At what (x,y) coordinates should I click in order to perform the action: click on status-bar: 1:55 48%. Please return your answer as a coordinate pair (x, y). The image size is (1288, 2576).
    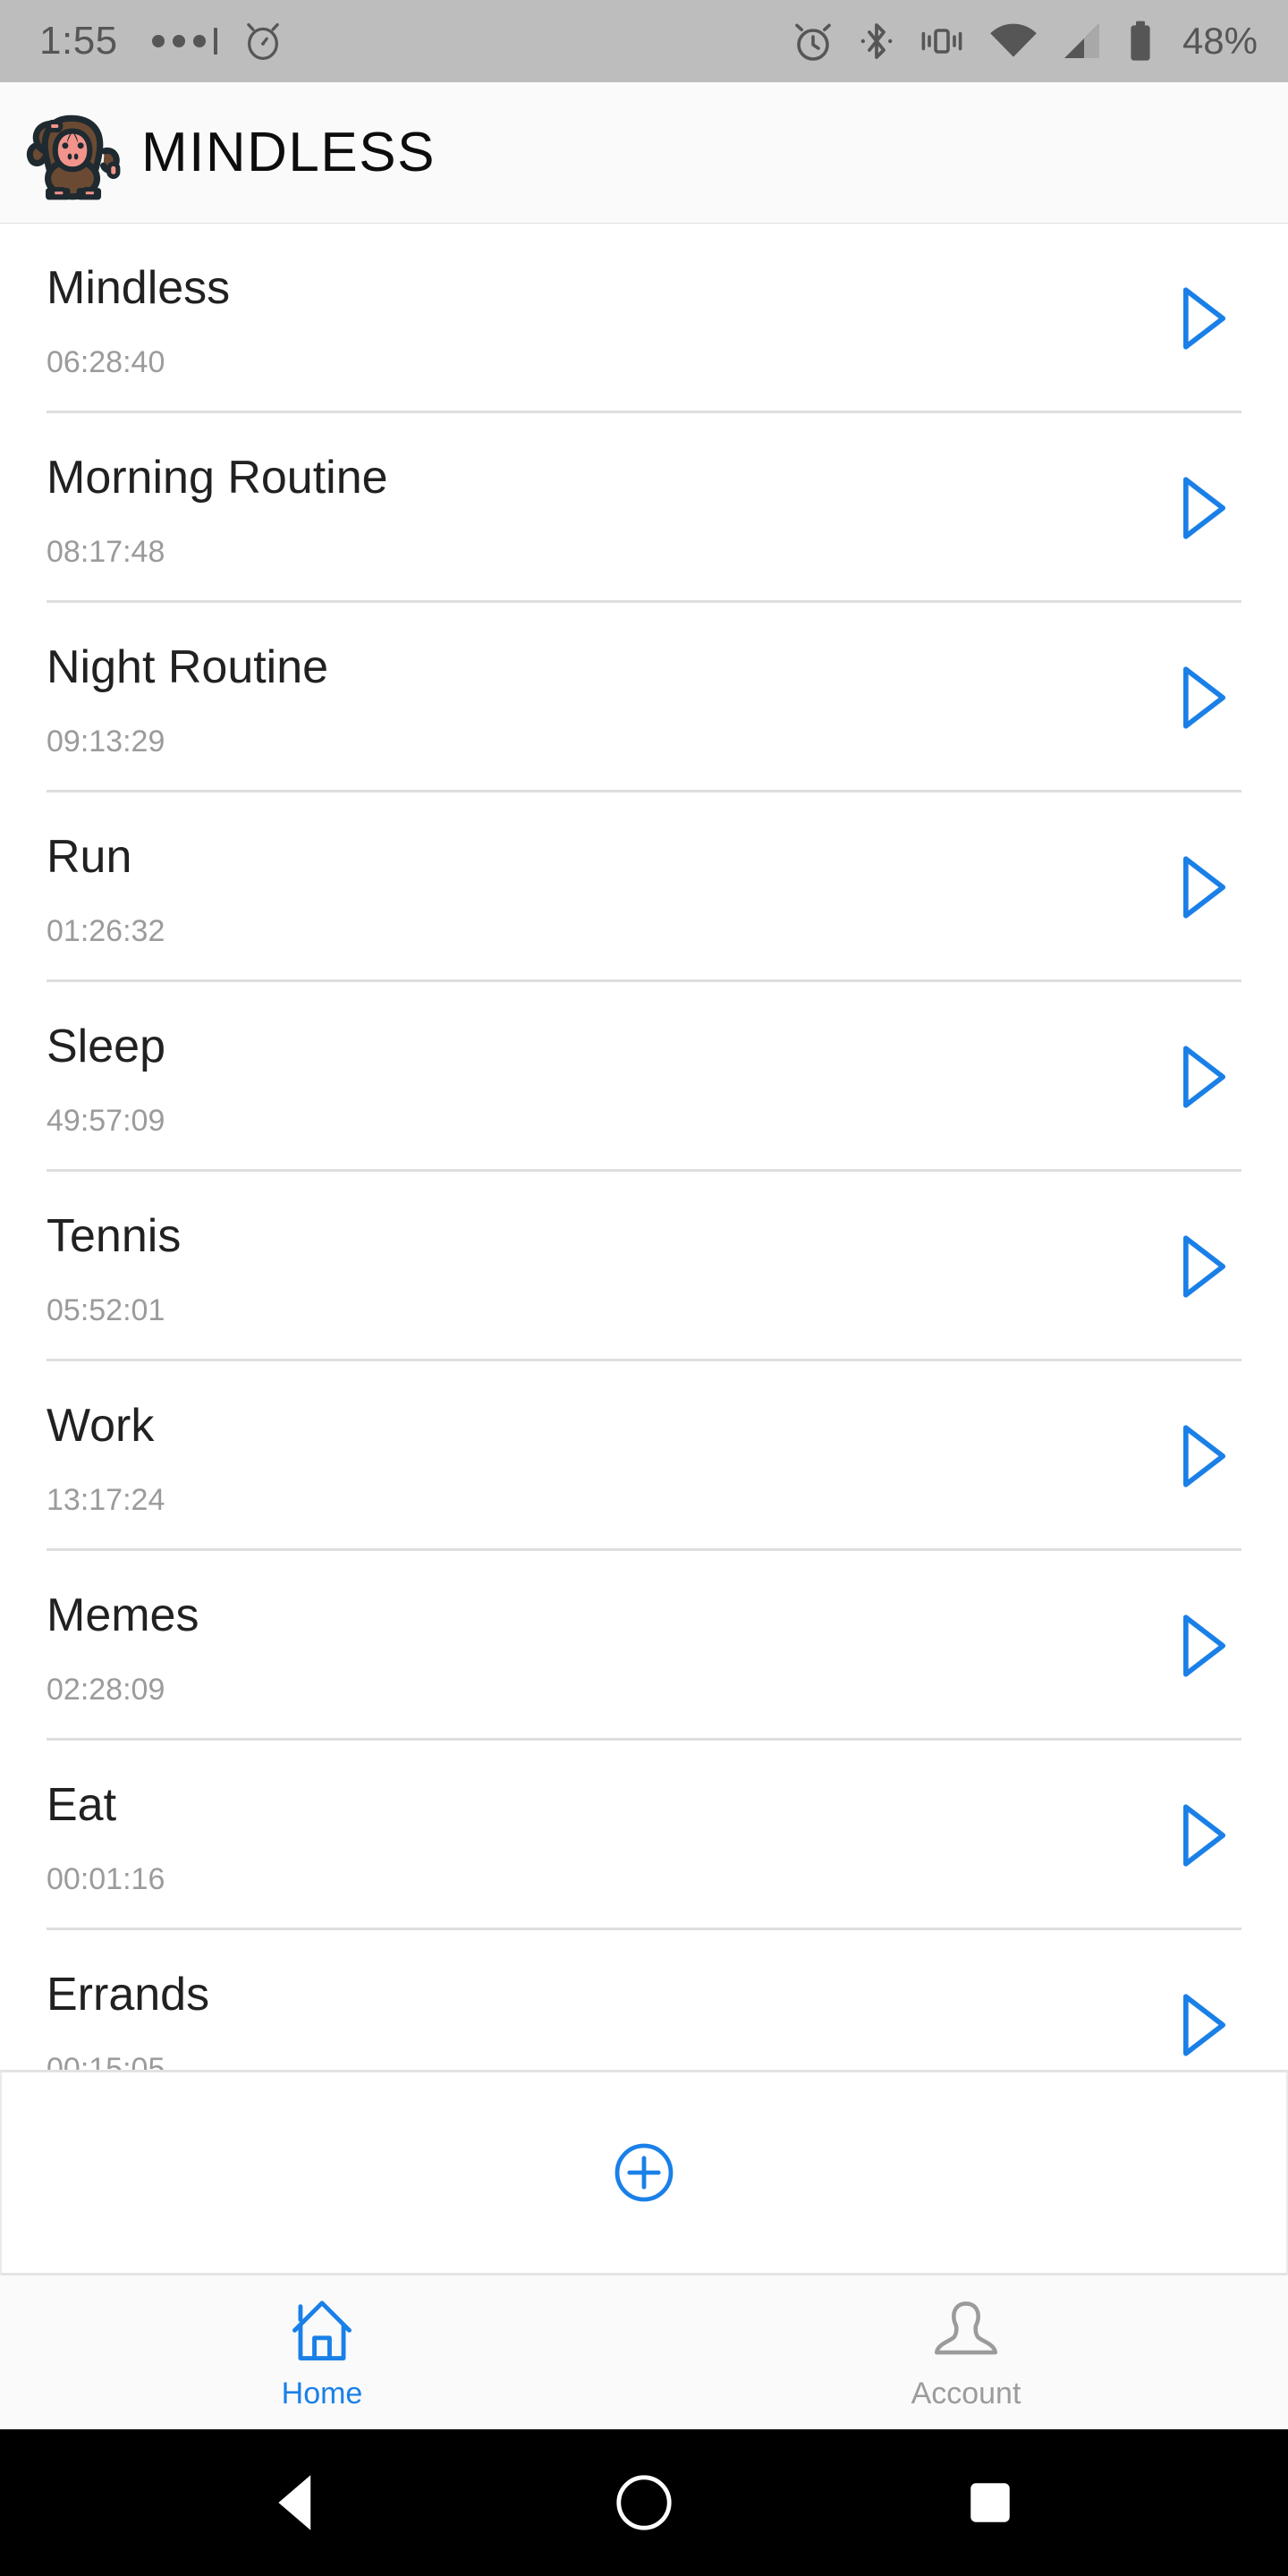
    Looking at the image, I should click on (644, 41).